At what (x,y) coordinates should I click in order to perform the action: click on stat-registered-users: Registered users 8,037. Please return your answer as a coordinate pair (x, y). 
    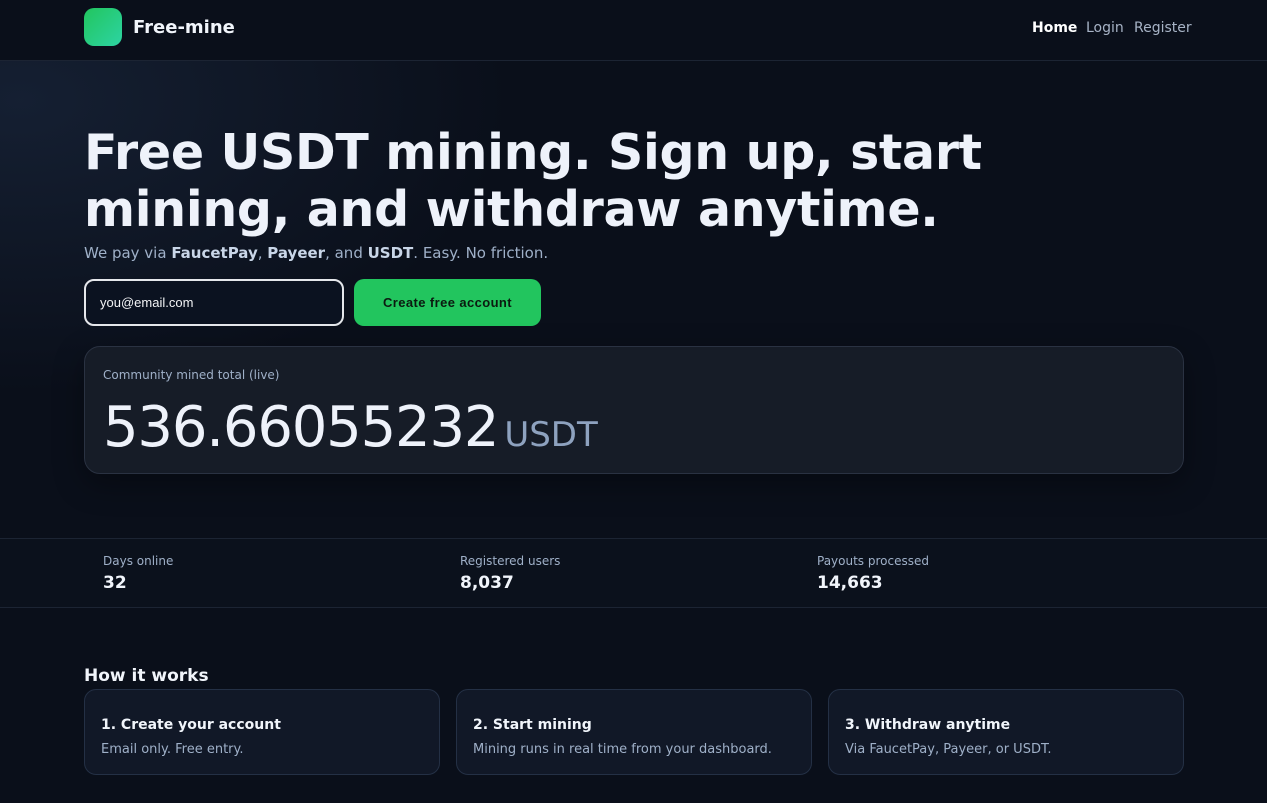
    Looking at the image, I should click on (510, 573).